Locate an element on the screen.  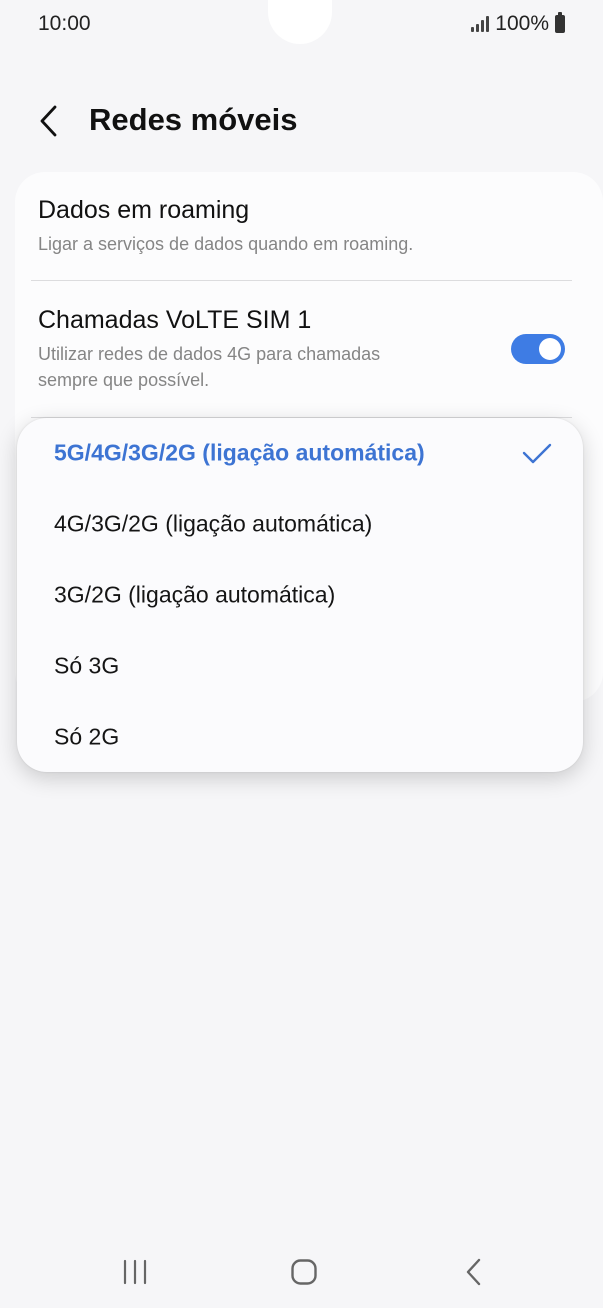
home-icon is located at coordinates (304, 1272).